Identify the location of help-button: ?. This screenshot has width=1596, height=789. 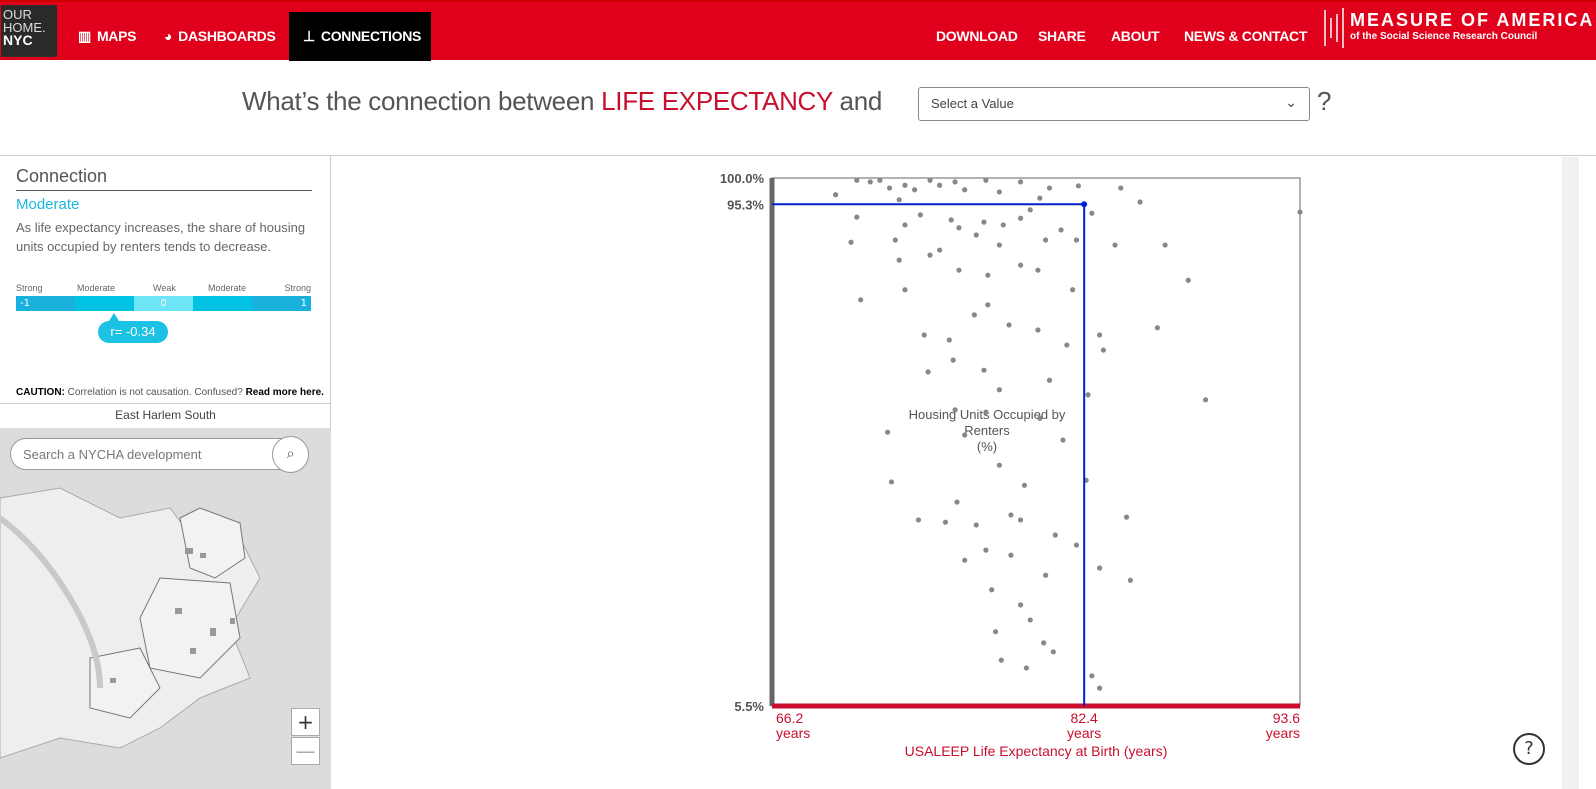
(1529, 749).